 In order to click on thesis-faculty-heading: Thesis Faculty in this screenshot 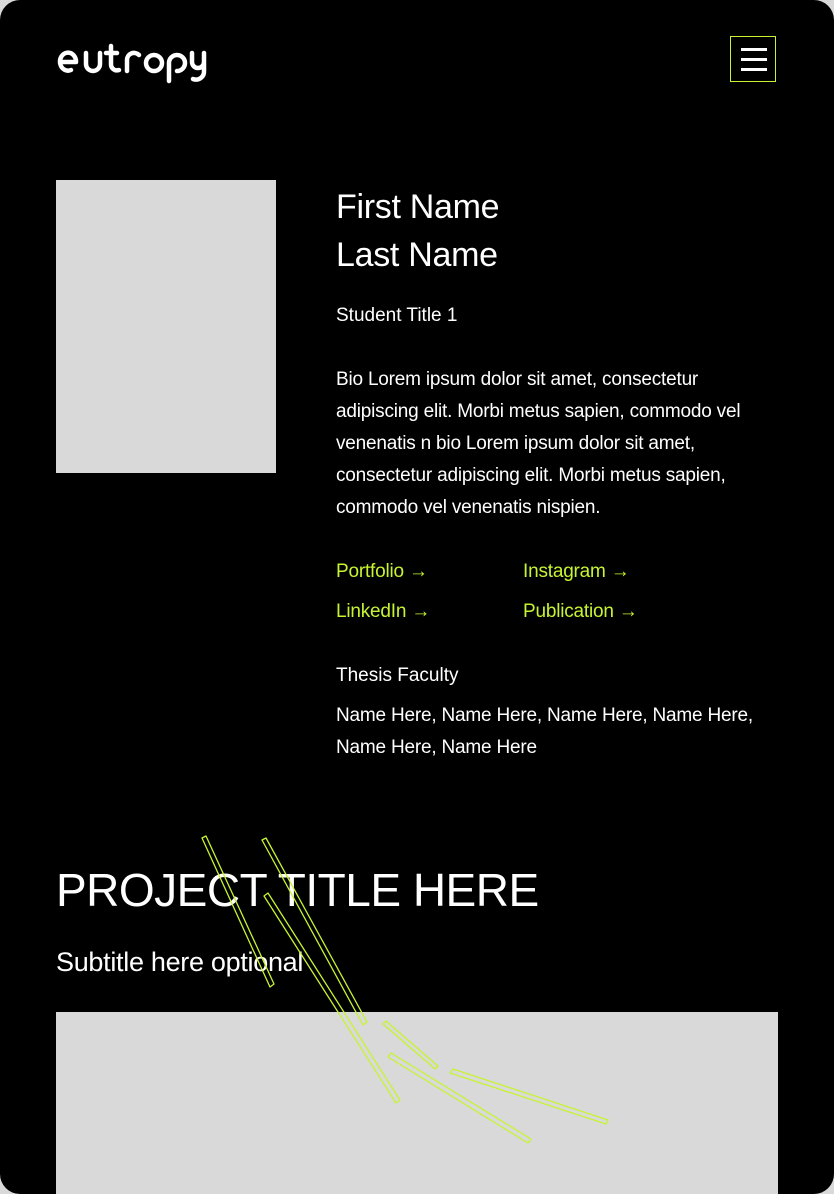, I will do `click(397, 675)`.